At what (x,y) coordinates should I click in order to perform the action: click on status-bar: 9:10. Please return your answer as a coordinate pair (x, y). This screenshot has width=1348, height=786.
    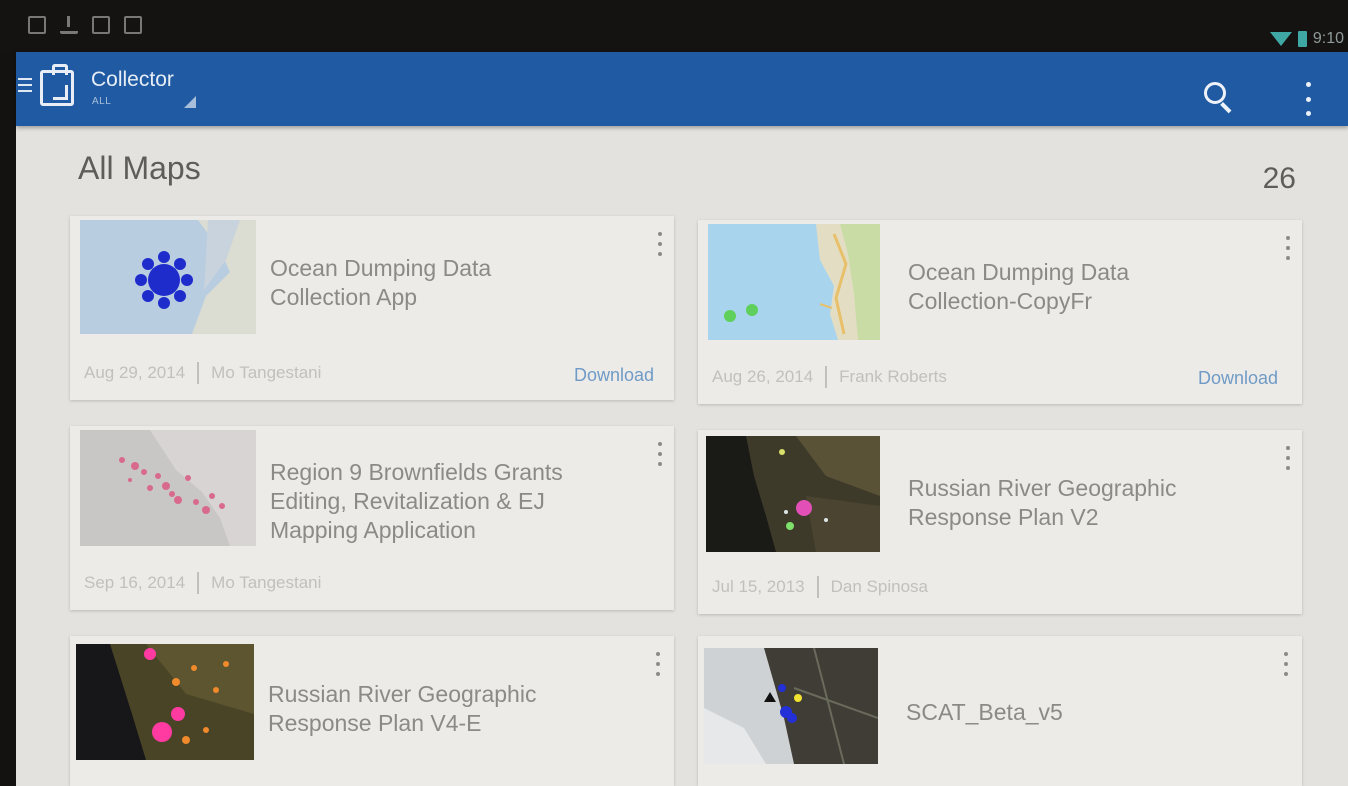
    Looking at the image, I should click on (674, 26).